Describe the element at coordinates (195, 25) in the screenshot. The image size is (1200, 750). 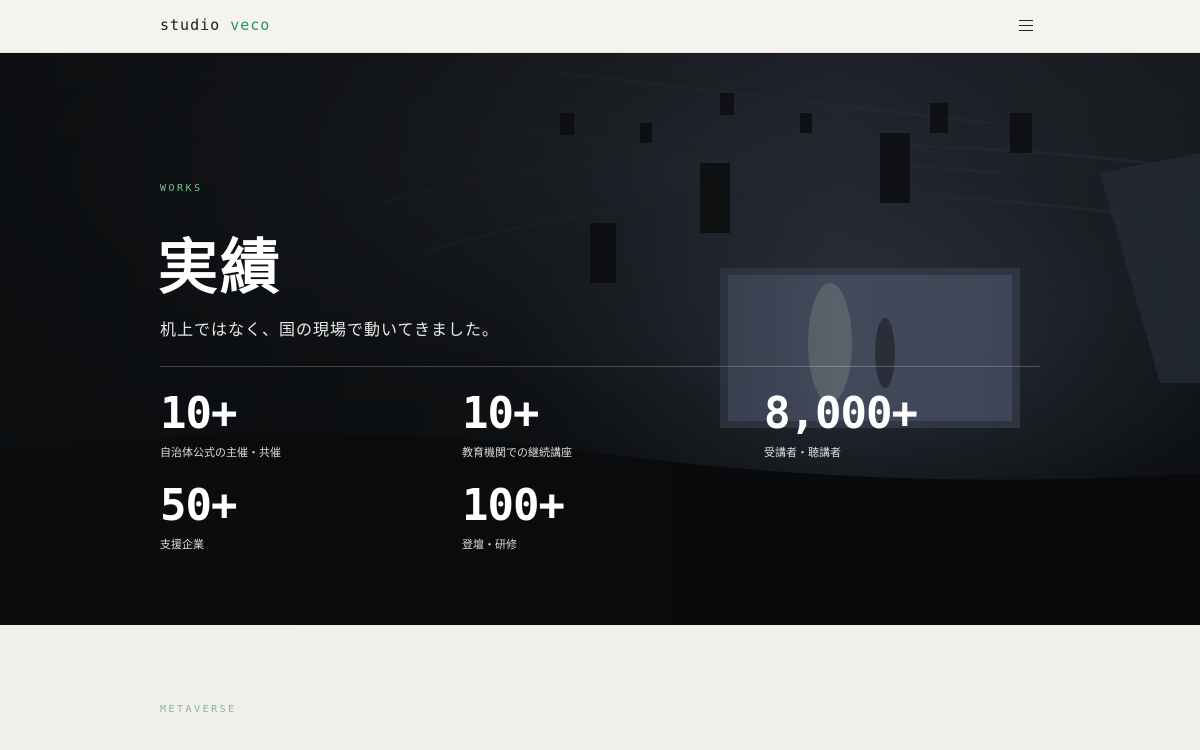
I see `logo-text-main: studio` at that location.